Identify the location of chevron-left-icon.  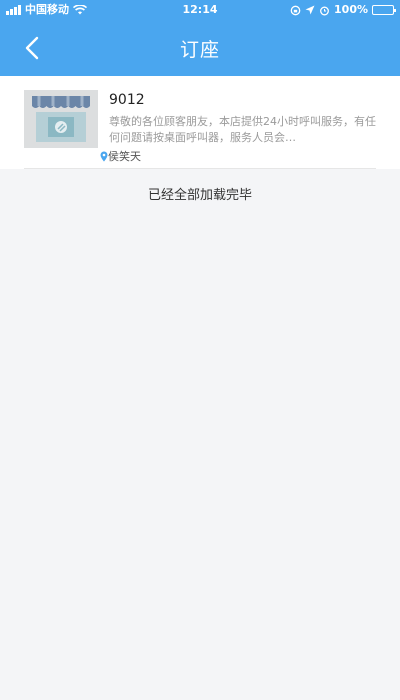
(32, 48).